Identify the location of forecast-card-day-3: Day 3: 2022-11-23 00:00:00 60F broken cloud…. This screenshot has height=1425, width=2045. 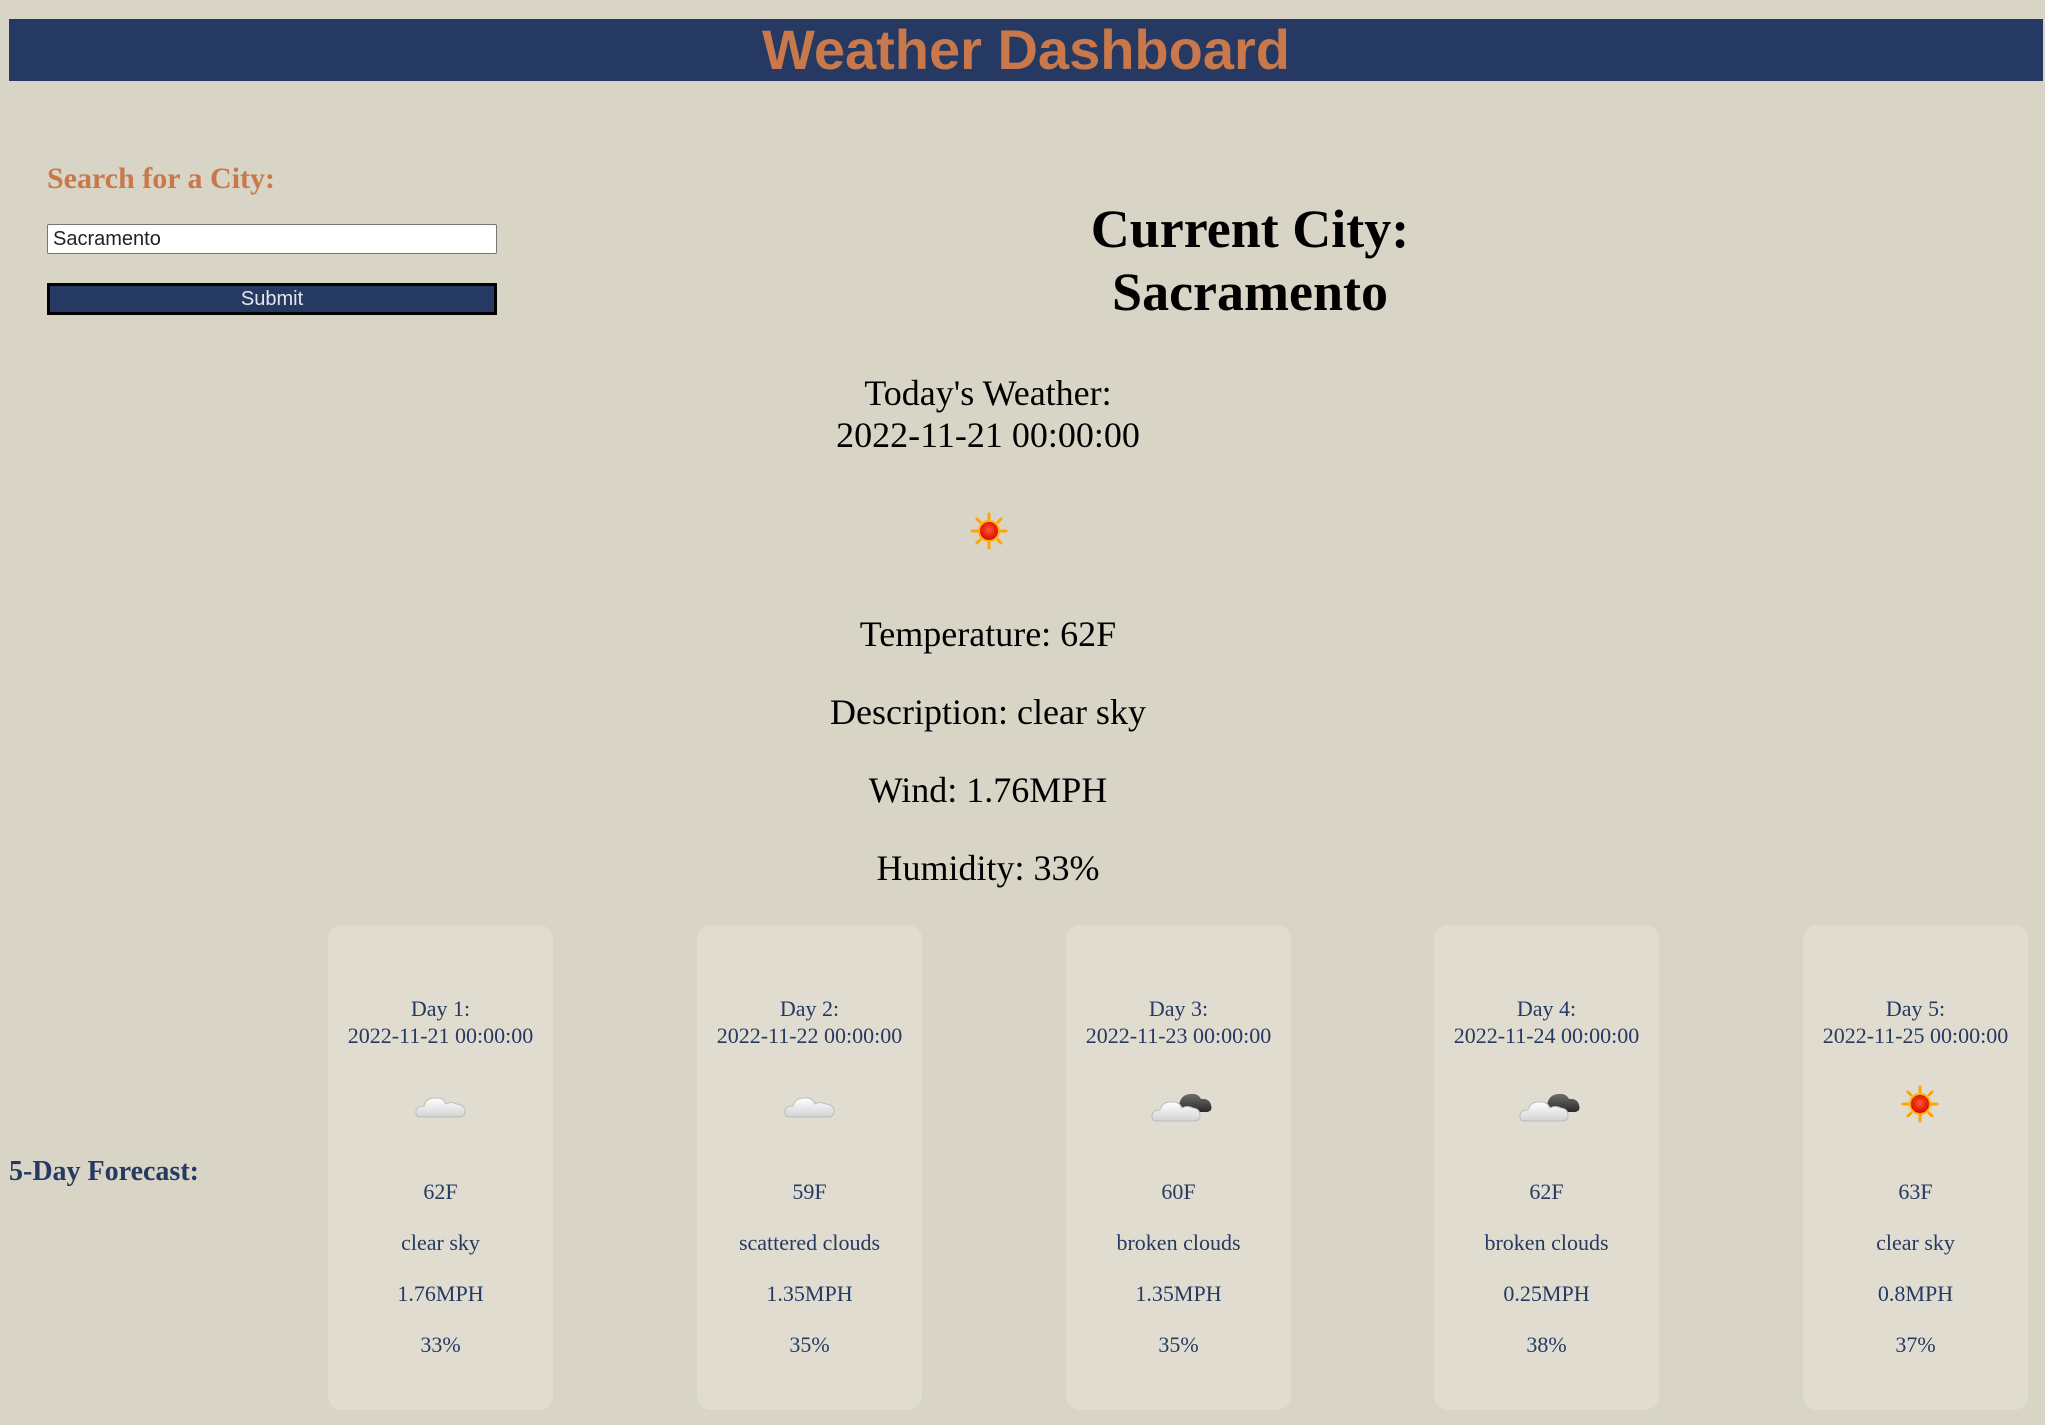
(1178, 1167).